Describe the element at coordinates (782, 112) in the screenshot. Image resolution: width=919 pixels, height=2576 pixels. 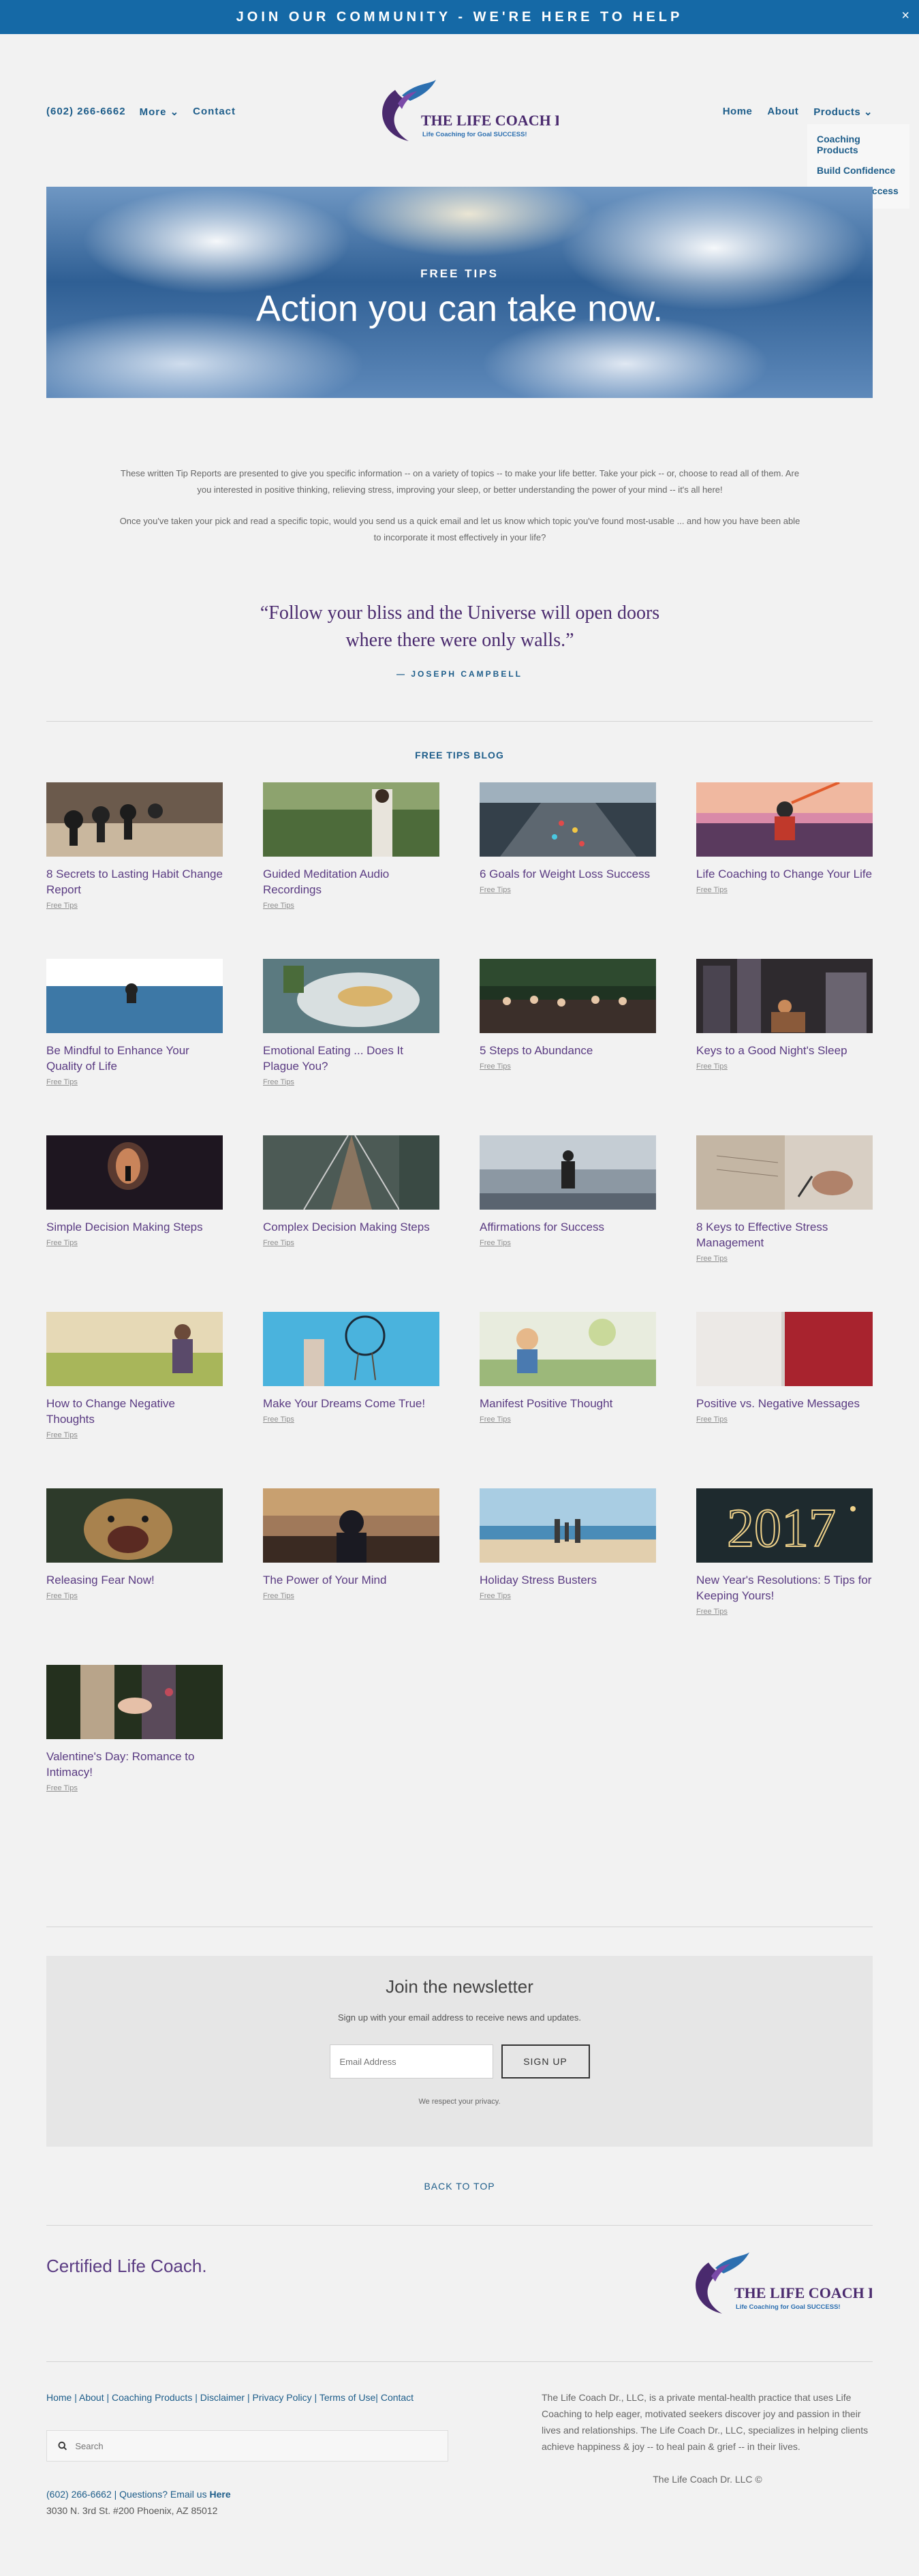
I see `nav-about: About` at that location.